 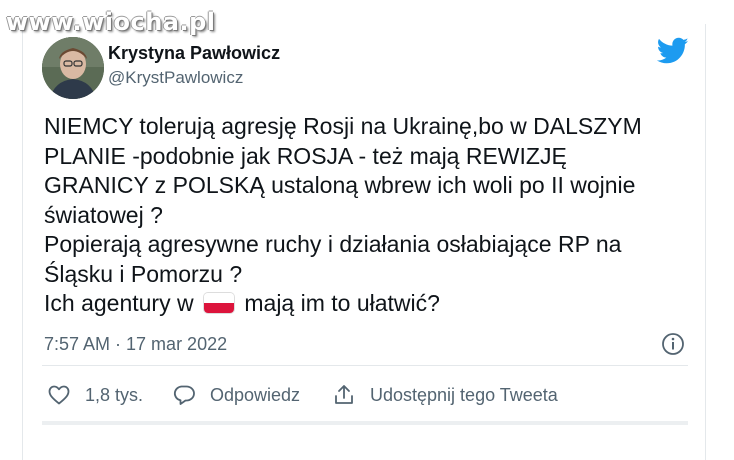 I want to click on display-name: Krystyna Pawłowicz, so click(x=194, y=53).